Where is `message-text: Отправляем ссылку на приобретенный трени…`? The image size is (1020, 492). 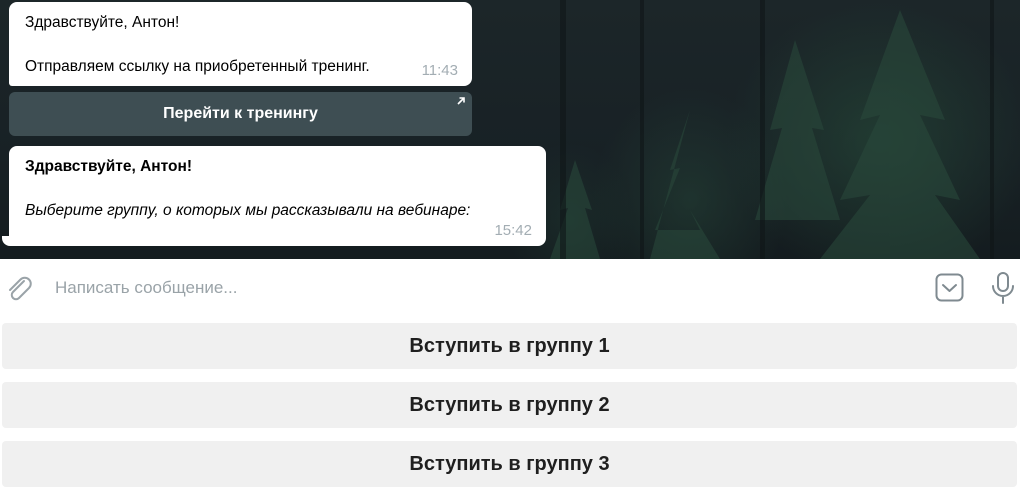
message-text: Отправляем ссылку на приобретенный трени… is located at coordinates (197, 66).